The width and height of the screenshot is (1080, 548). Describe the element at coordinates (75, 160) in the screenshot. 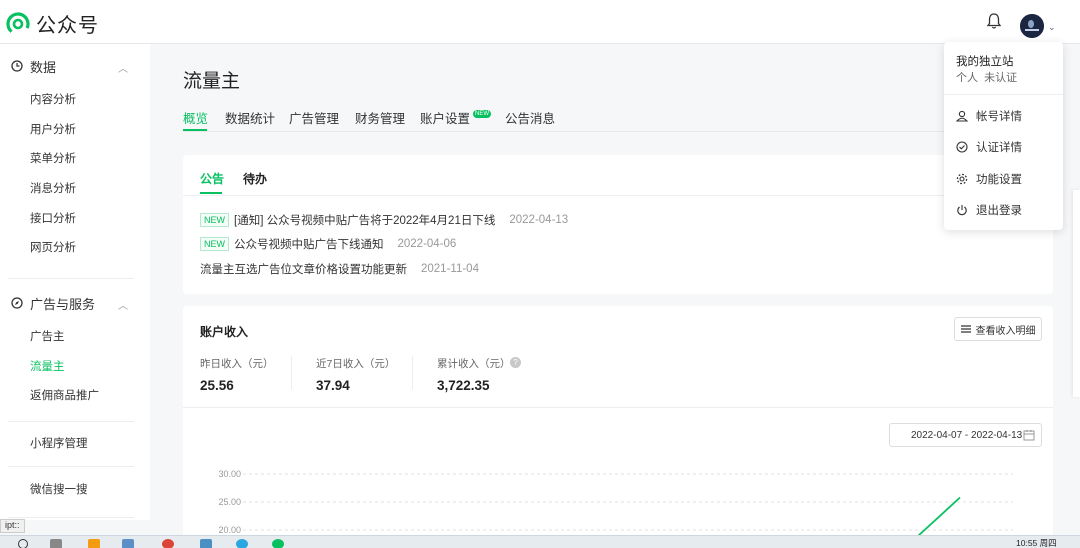

I see `sidebar-item: 菜单分析` at that location.